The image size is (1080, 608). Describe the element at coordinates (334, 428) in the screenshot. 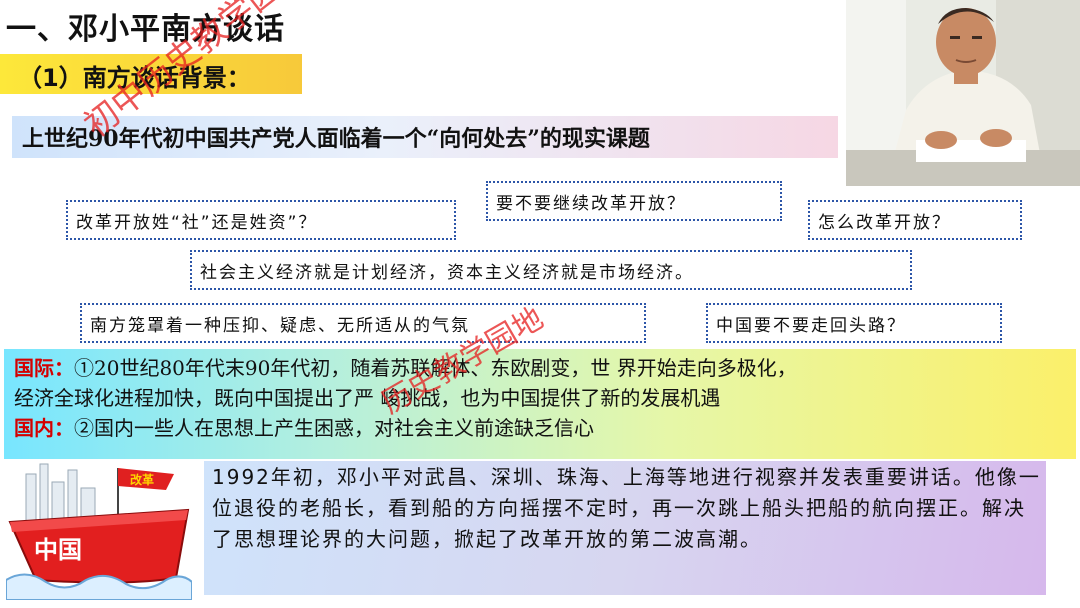

I see `domestic-text: ②国内一些人在思想上产生困惑，对社会主义前途缺乏信心` at that location.